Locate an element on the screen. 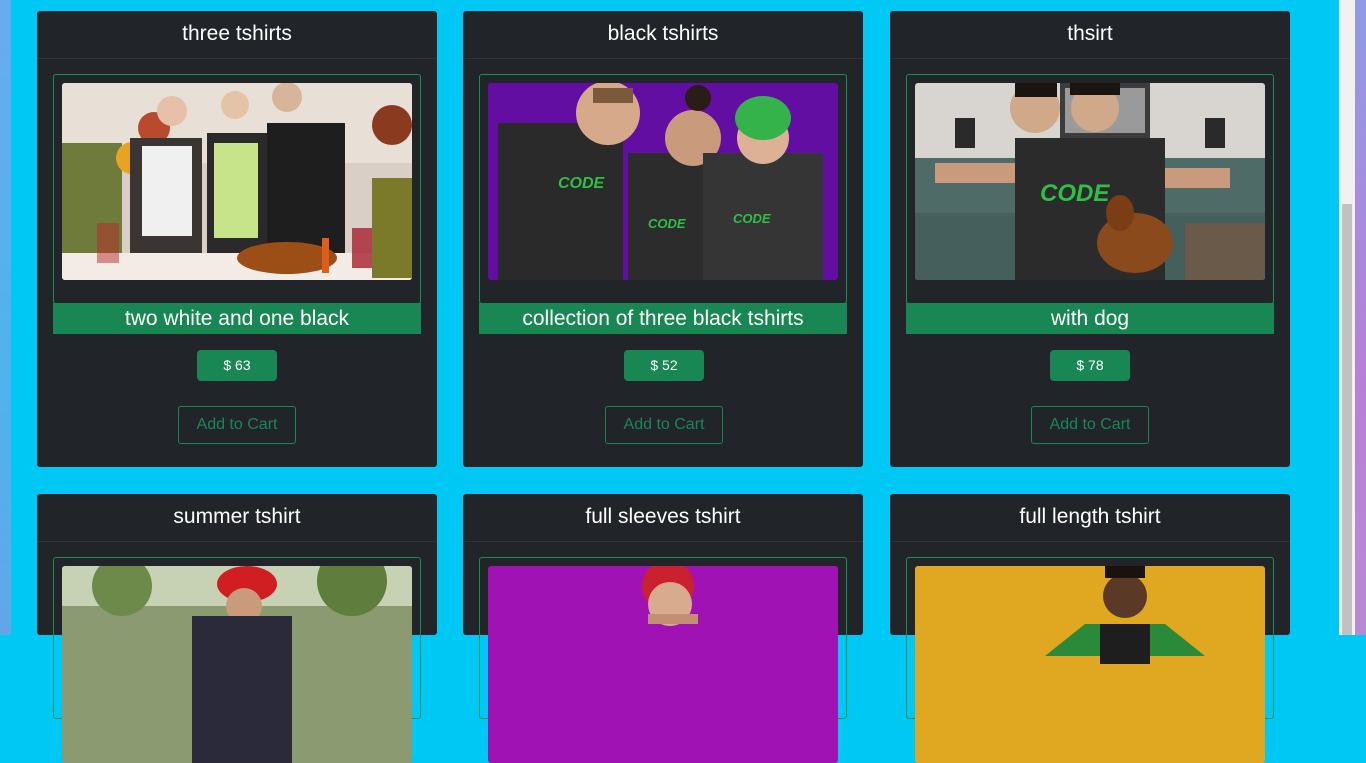  product-card-full-length-tshirt: full length tshirt is located at coordinates (1090, 628).